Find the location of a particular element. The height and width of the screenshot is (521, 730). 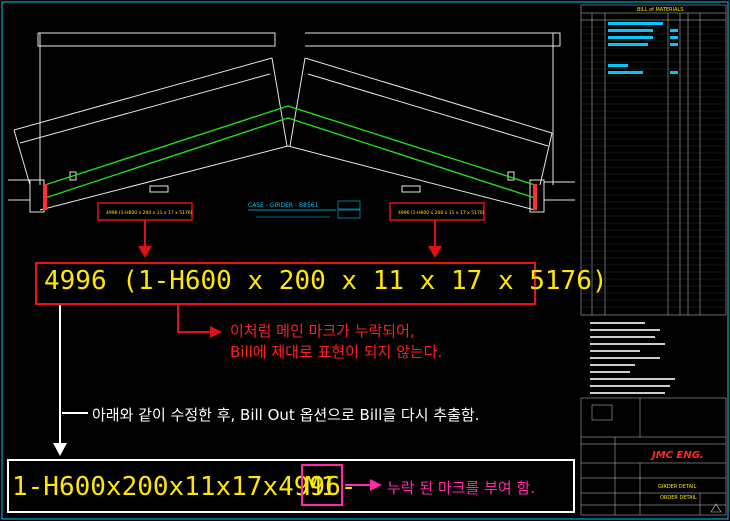

girder-part-label: CASE - GIRDER - B8561 is located at coordinates (283, 205).